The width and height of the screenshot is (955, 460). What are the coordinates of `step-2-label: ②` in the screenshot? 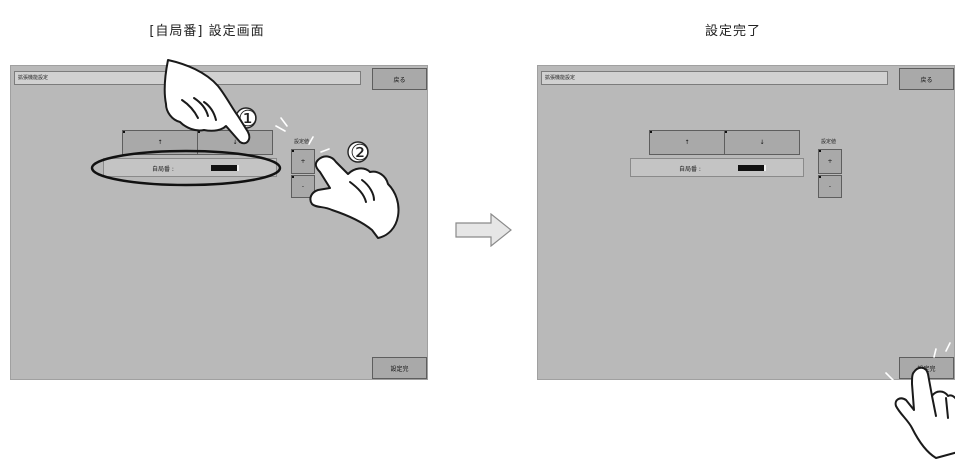 It's located at (360, 153).